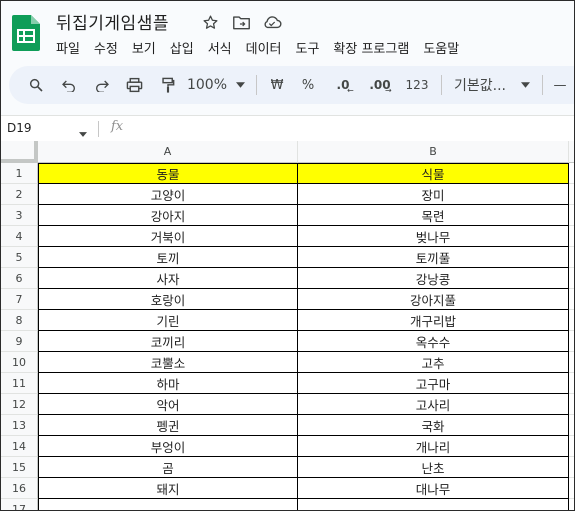 This screenshot has height=511, width=575. I want to click on column-header-a: A, so click(168, 152).